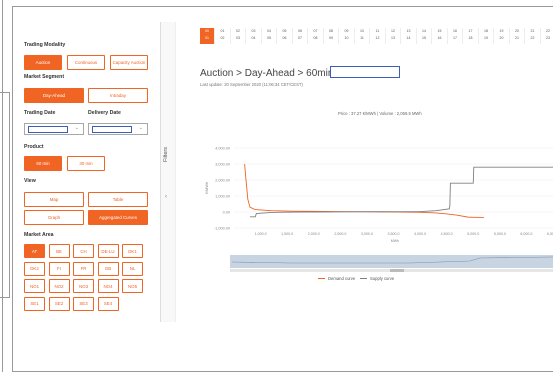 The image size is (553, 372). Describe the element at coordinates (86, 62) in the screenshot. I see `trading-modality-continuous-button: Continuous` at that location.